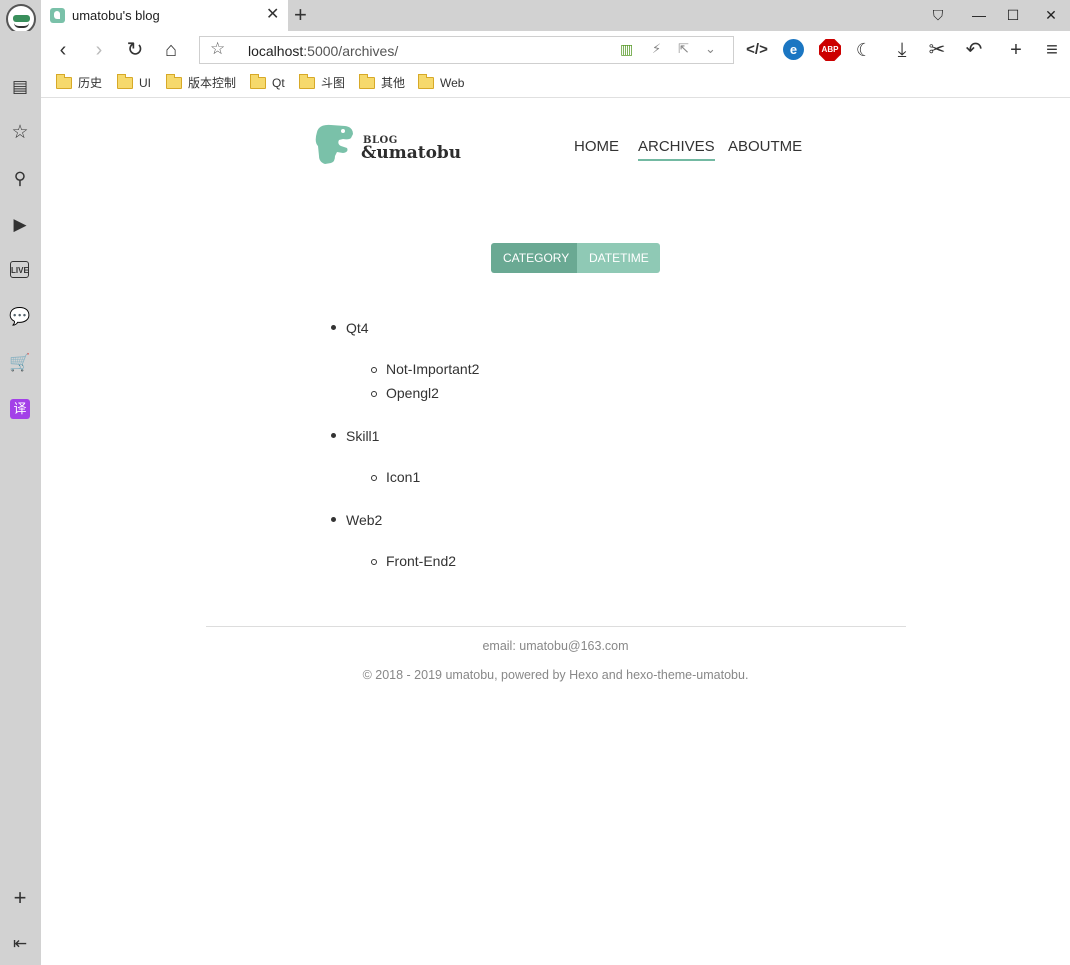 This screenshot has height=965, width=1070. Describe the element at coordinates (20, 87) in the screenshot. I see `reading-list-icon: ▤` at that location.